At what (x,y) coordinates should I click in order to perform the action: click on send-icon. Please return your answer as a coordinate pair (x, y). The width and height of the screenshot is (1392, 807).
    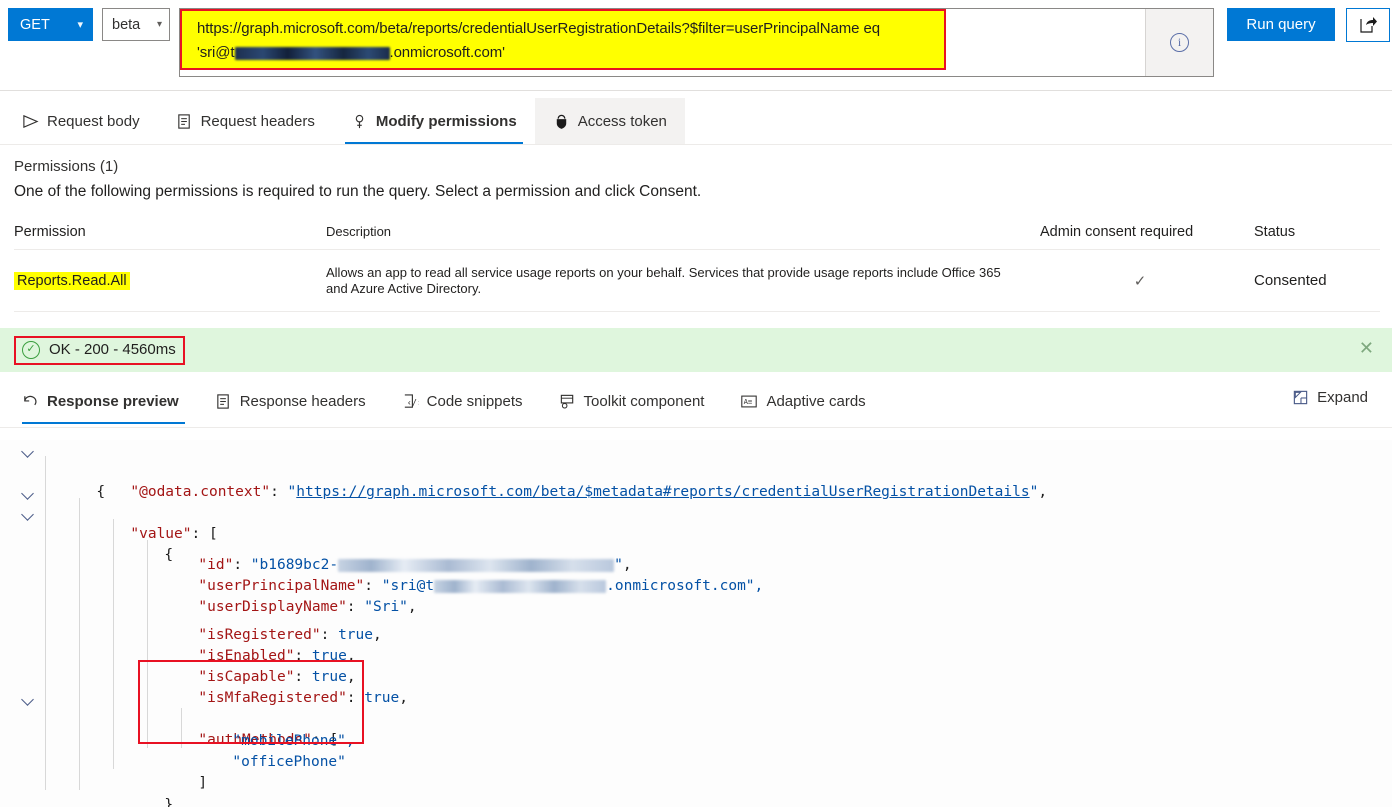
    Looking at the image, I should click on (31, 121).